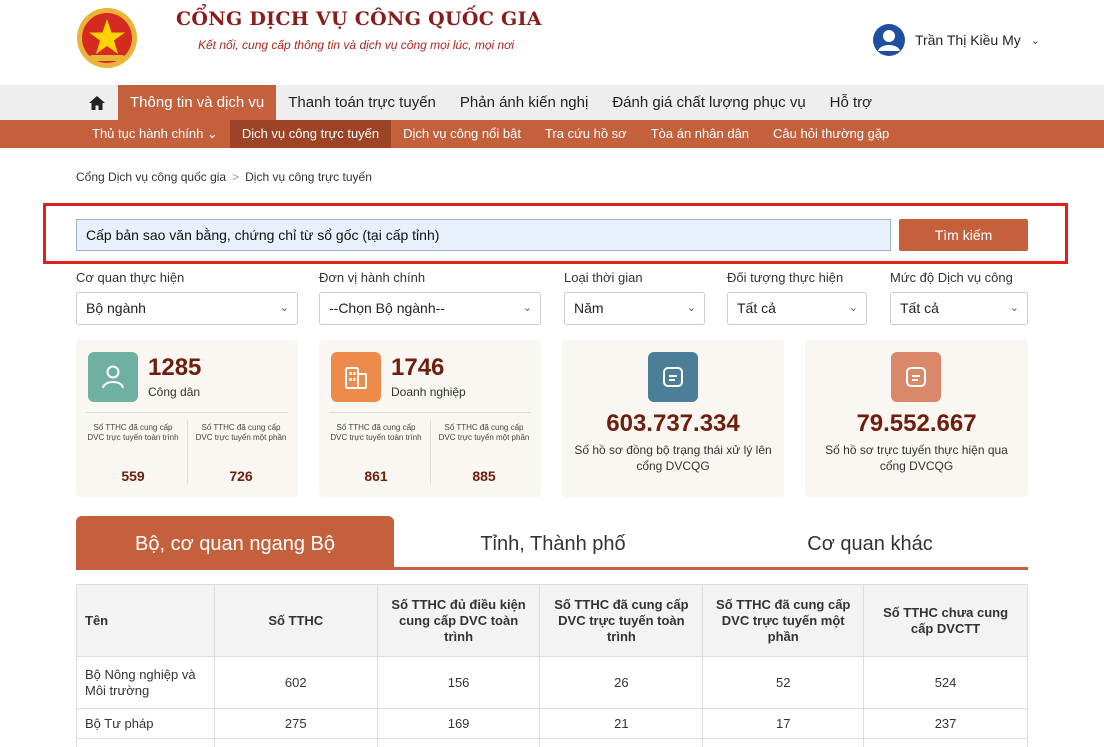 The image size is (1104, 747). I want to click on filter-label-time-type: Loại thời gian, so click(603, 277).